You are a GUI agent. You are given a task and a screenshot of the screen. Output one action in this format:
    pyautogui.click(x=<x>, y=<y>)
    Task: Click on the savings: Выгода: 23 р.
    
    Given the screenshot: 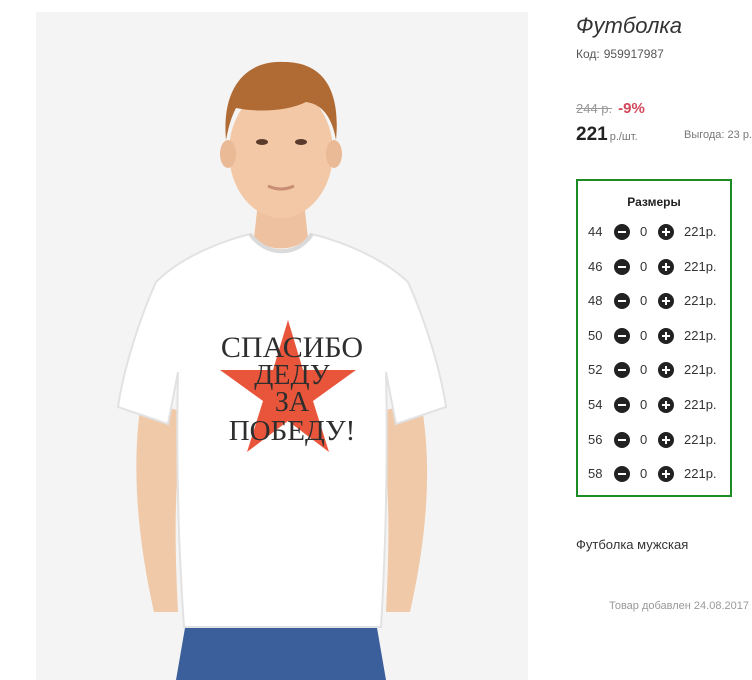 What is the action you would take?
    pyautogui.click(x=718, y=135)
    